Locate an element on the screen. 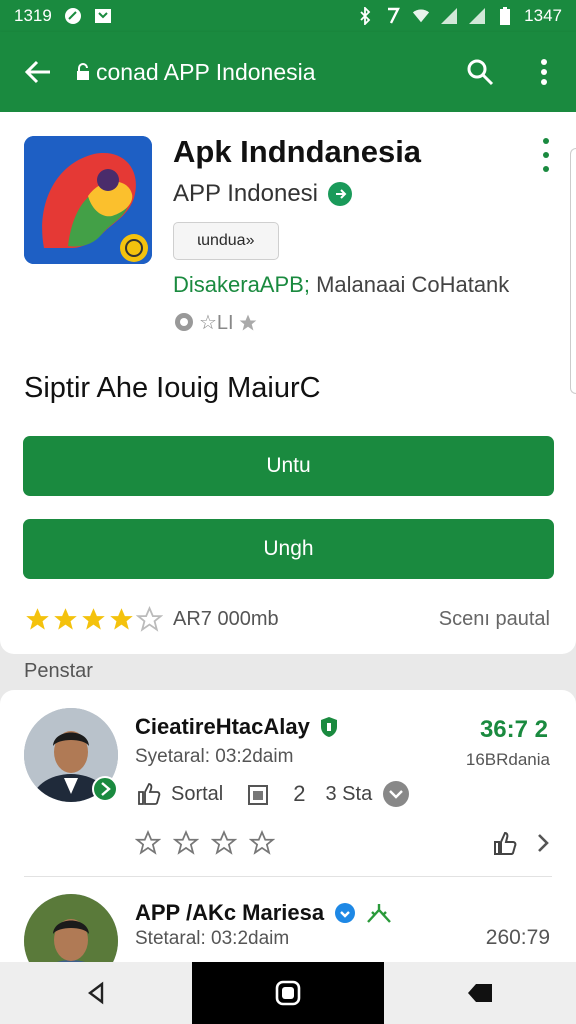 This screenshot has width=576, height=1024. review-right-actions is located at coordinates (521, 843).